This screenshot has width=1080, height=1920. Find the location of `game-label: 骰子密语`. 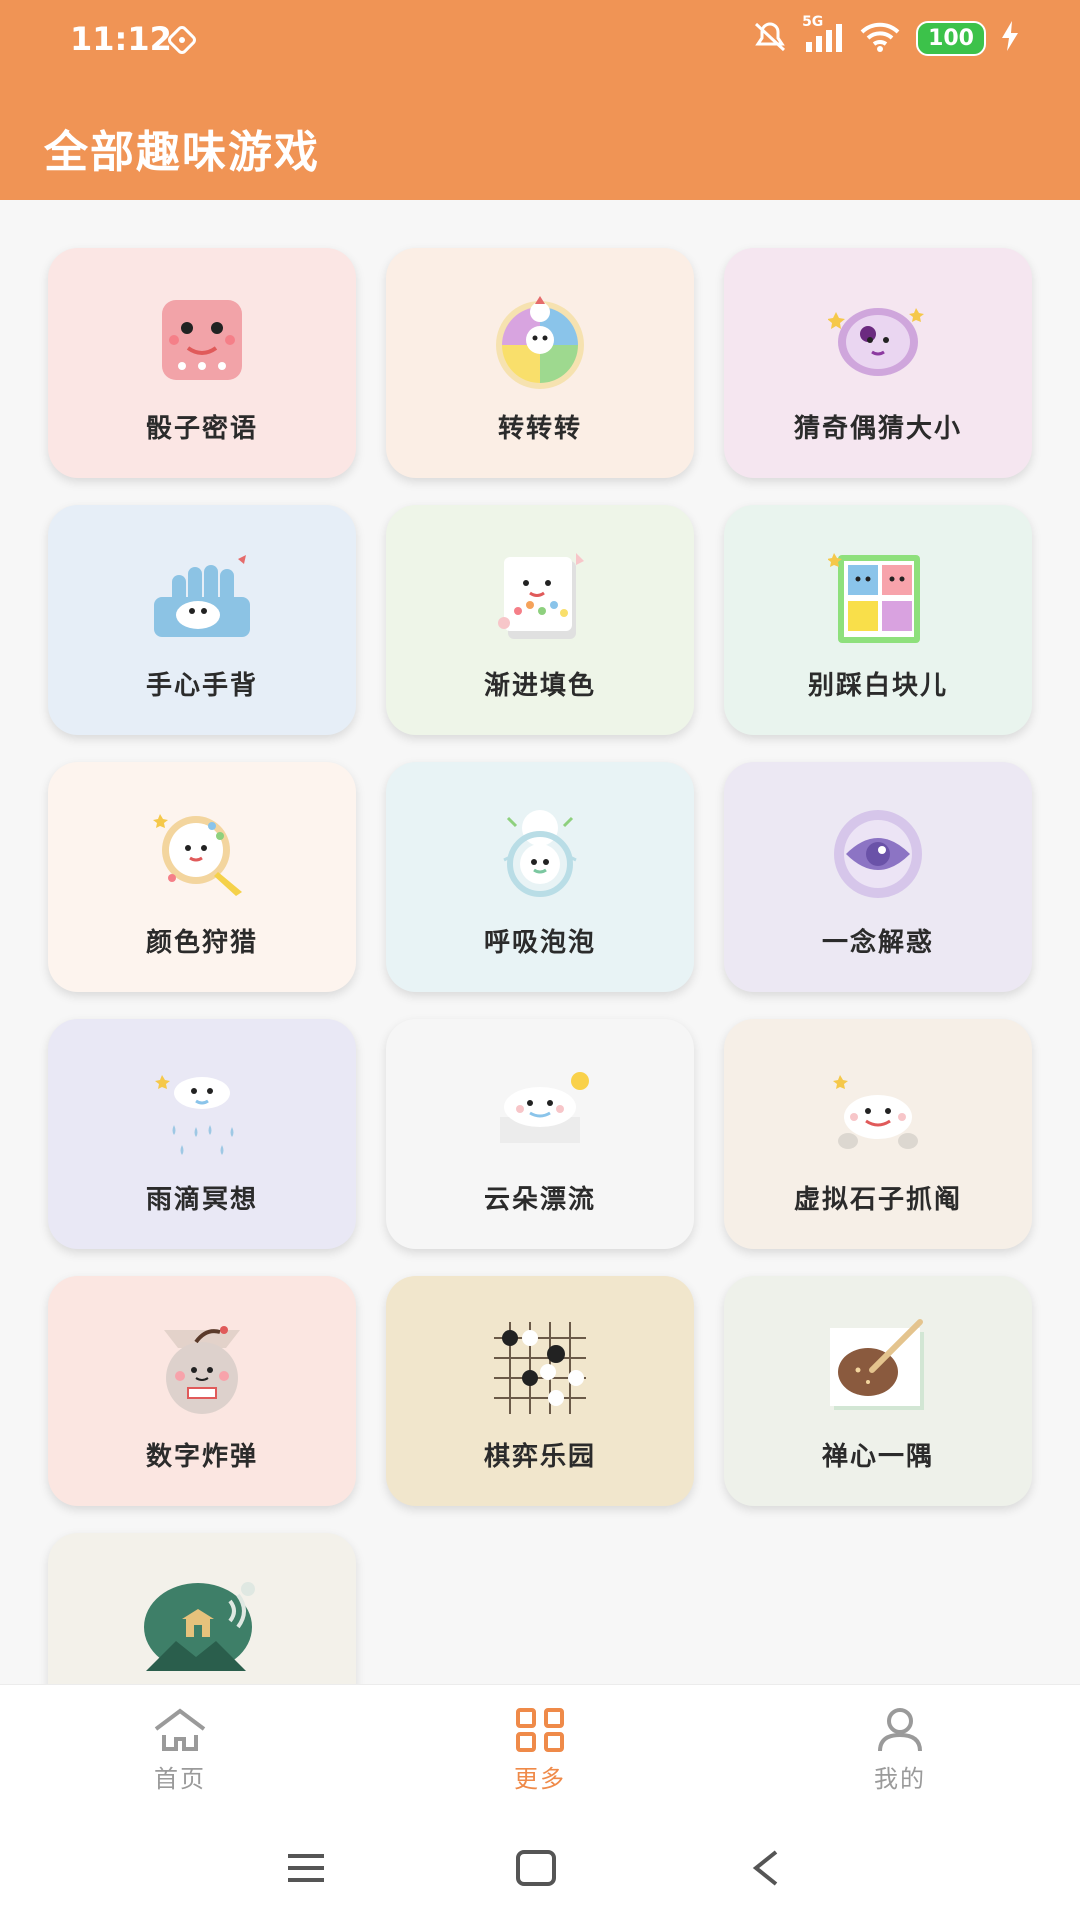

game-label: 骰子密语 is located at coordinates (201, 429).